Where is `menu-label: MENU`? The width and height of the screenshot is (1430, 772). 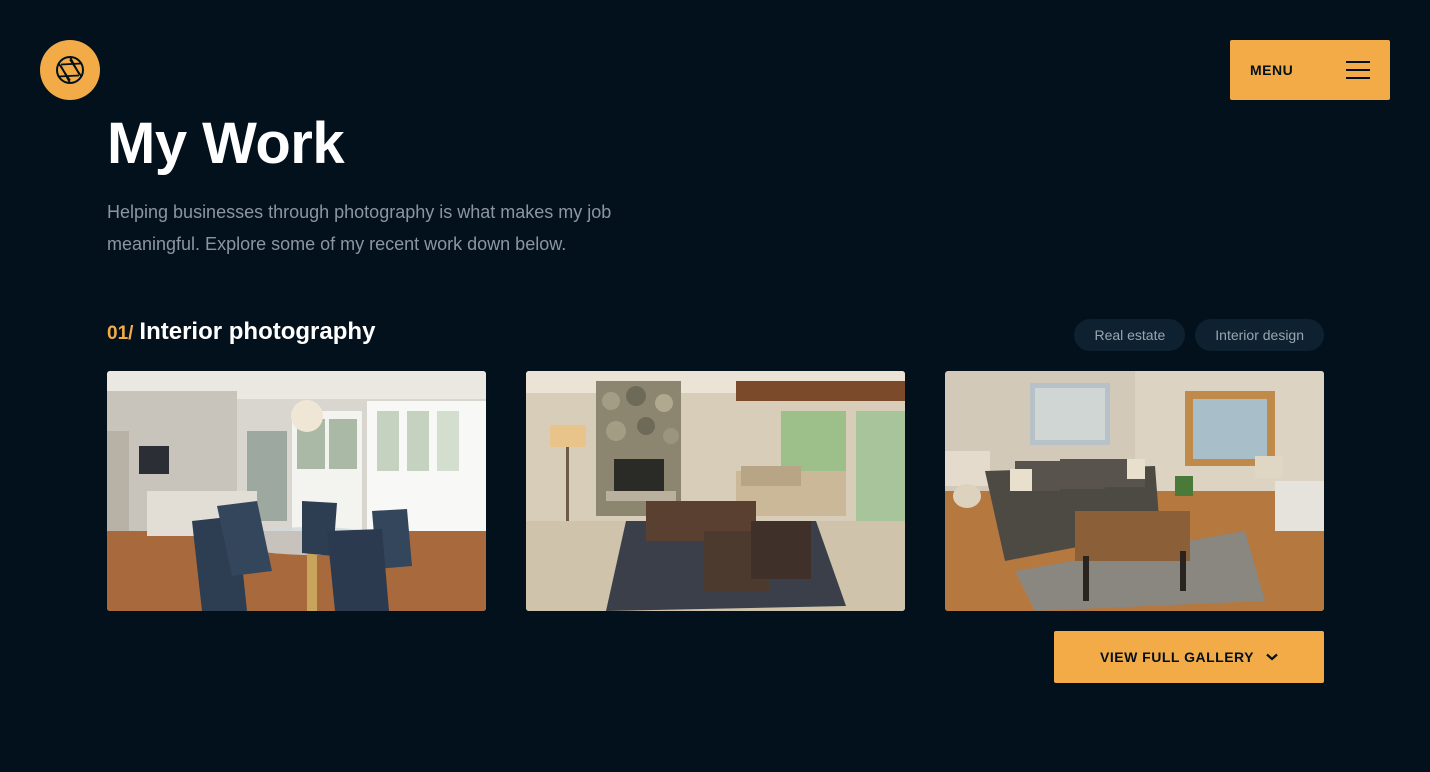 menu-label: MENU is located at coordinates (1272, 70).